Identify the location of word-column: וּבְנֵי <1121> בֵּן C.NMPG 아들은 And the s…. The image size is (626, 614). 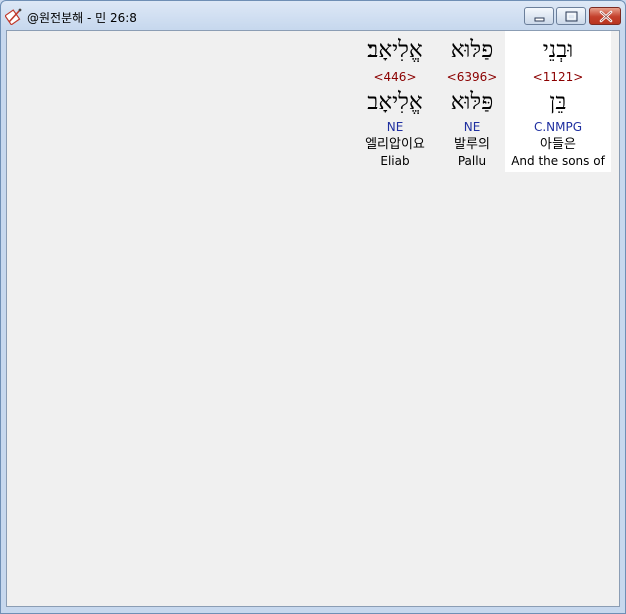
(558, 100).